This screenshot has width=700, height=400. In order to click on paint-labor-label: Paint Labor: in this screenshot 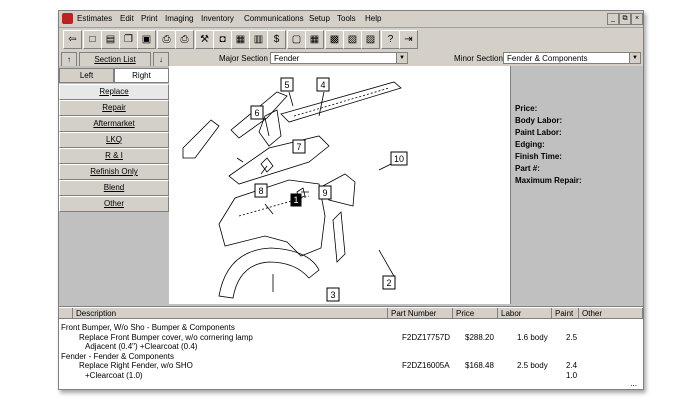, I will do `click(538, 132)`.